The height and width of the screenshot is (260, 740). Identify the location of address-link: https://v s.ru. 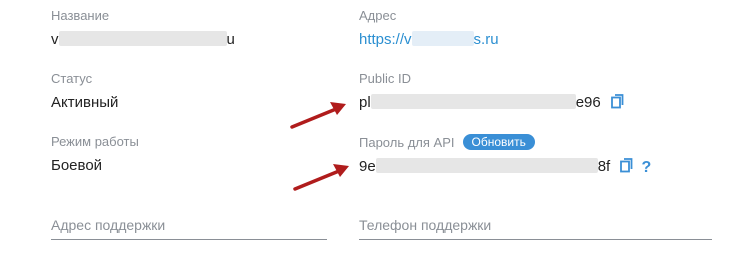
(429, 40).